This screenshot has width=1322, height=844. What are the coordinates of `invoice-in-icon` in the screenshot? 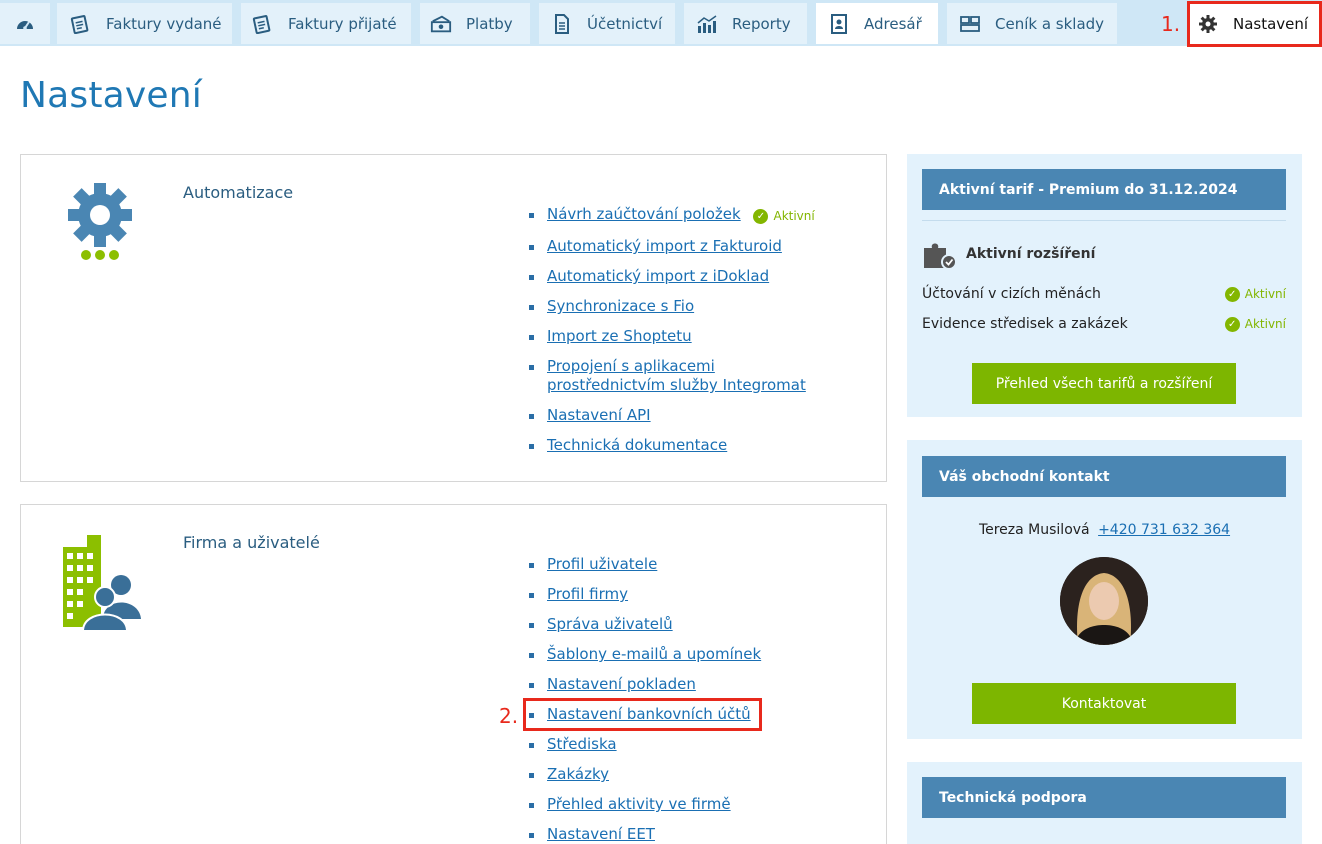 It's located at (263, 24).